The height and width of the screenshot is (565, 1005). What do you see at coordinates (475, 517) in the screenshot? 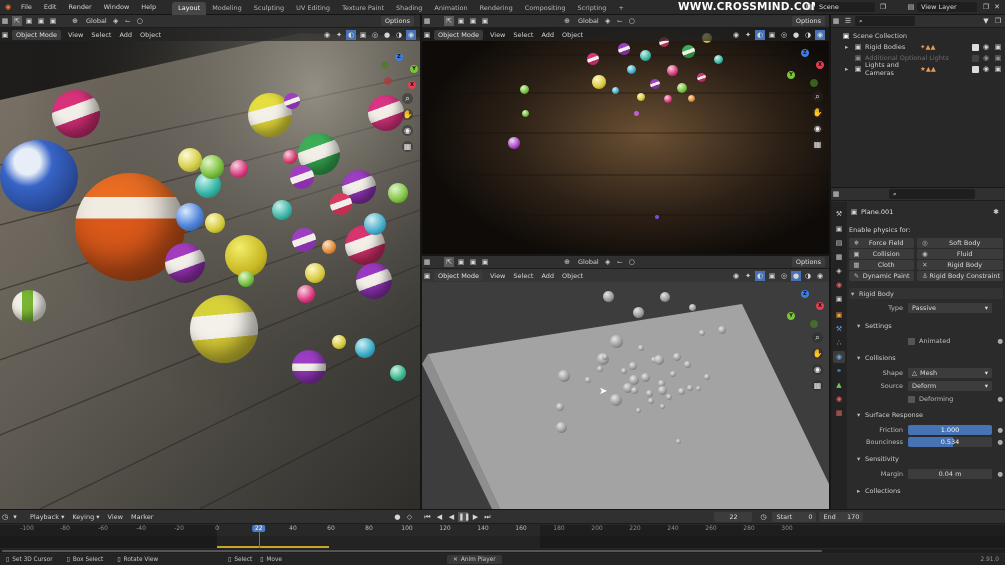
I see `next-keyframe-icon: ▶` at bounding box center [475, 517].